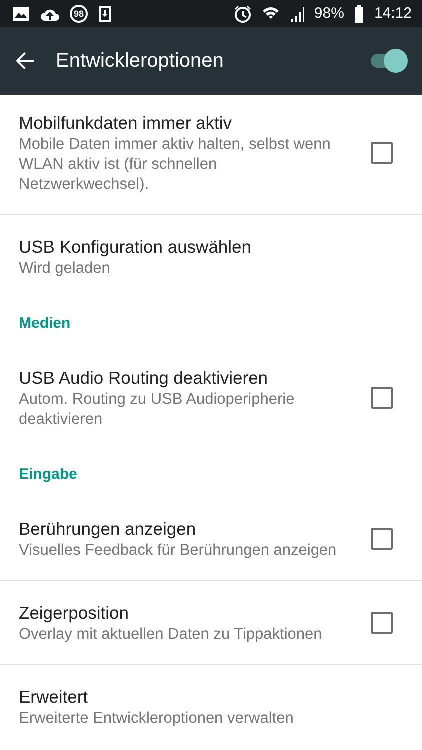 The width and height of the screenshot is (422, 750). I want to click on back-icon, so click(25, 61).